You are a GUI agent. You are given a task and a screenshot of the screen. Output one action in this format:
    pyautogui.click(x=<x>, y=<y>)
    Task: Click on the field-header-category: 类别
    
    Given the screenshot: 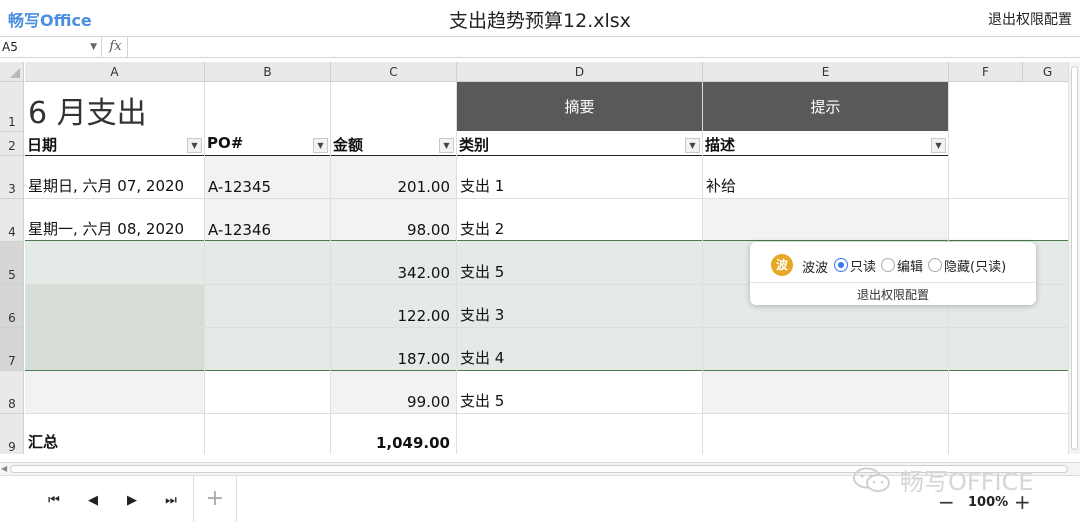 What is the action you would take?
    pyautogui.click(x=579, y=145)
    